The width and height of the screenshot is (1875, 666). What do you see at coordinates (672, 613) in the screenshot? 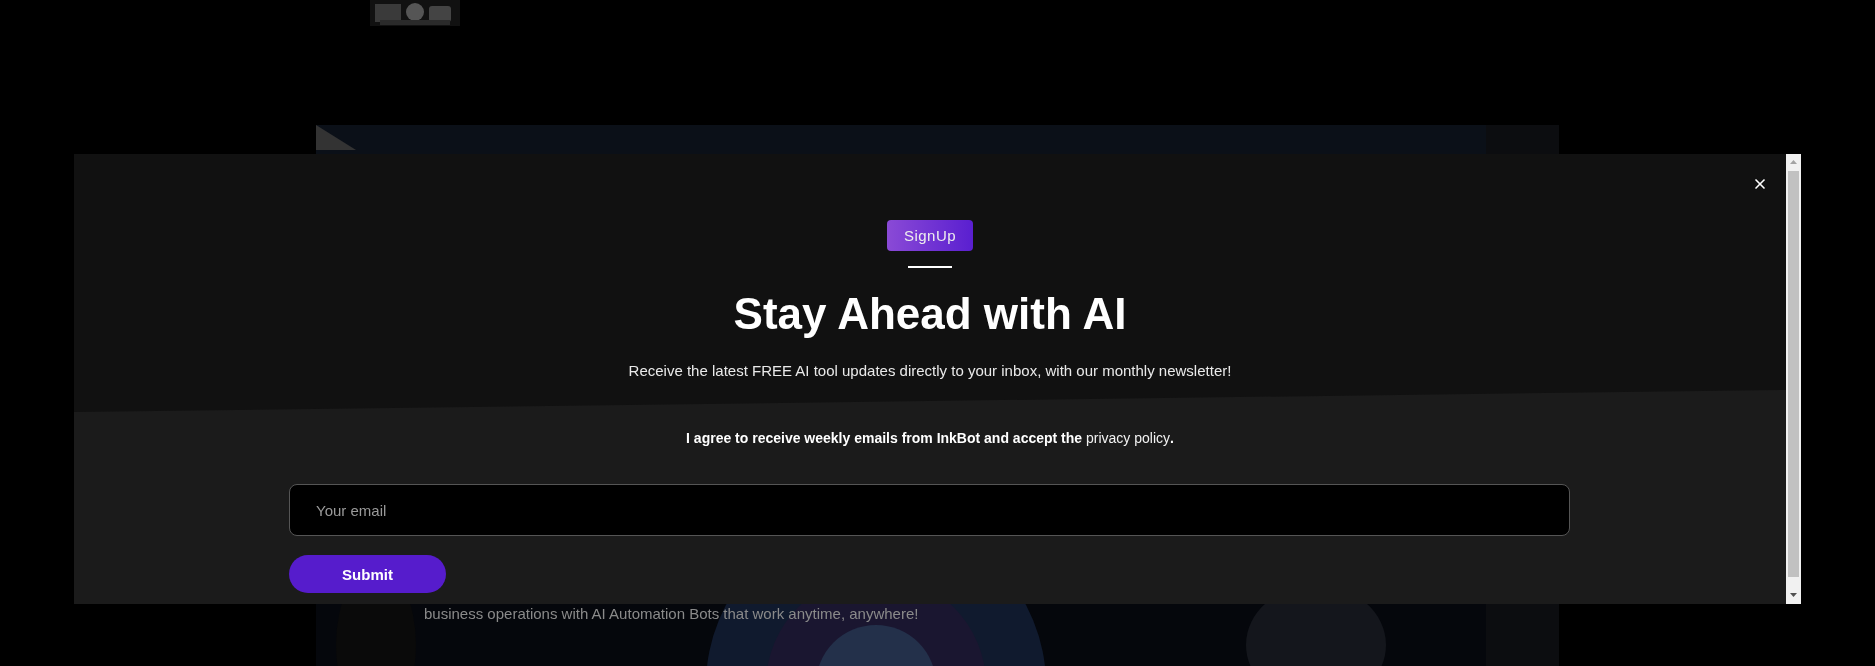
I see `hero-text: business operations with AI Automation Bots that work anytime, anywhere!` at bounding box center [672, 613].